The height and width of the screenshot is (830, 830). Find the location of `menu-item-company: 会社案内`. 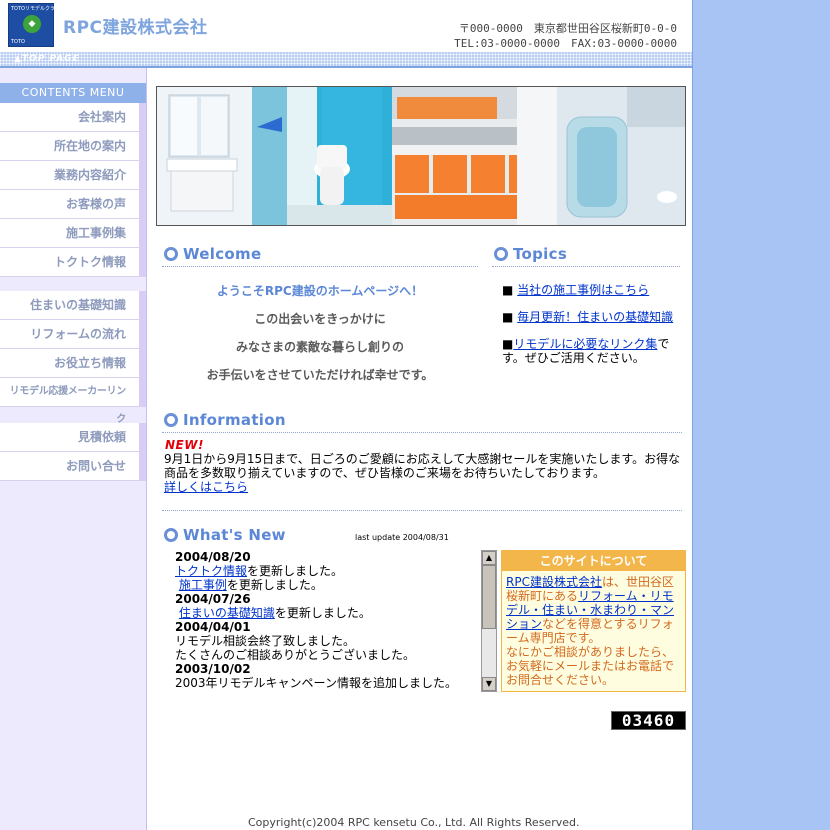

menu-item-company: 会社案内 is located at coordinates (73, 117).